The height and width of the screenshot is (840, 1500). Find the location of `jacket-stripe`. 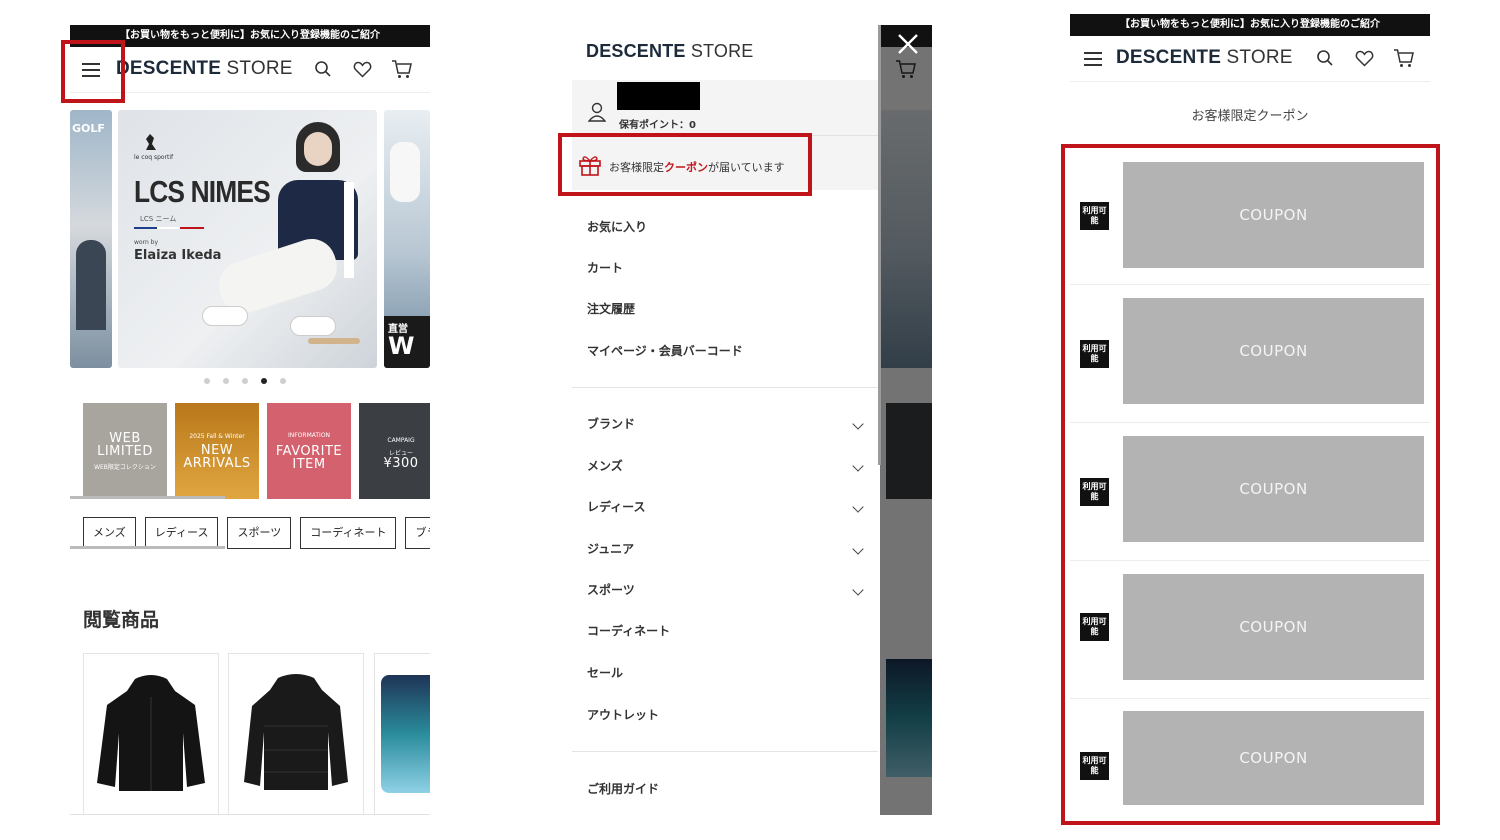

jacket-stripe is located at coordinates (349, 230).